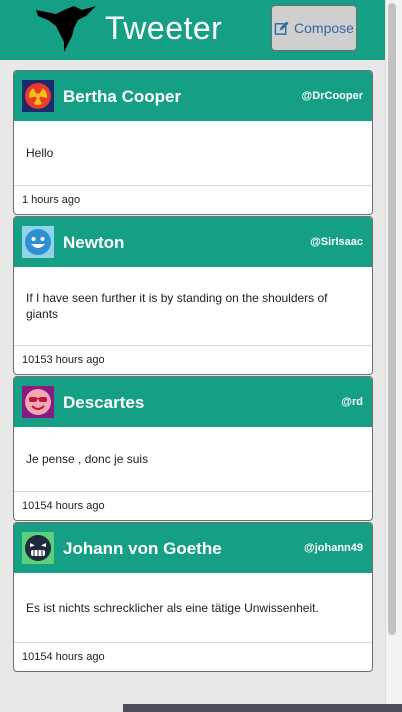  I want to click on tweet-header: Descartes @rd, so click(193, 402).